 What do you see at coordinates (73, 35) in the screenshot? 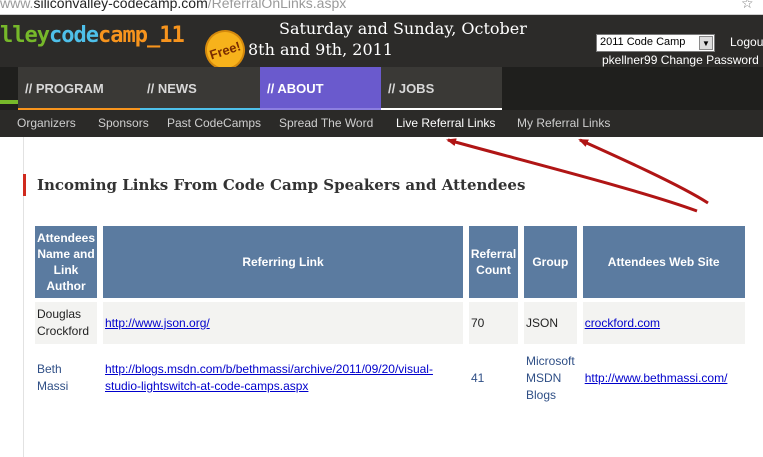
I see `logo-part-2: code` at bounding box center [73, 35].